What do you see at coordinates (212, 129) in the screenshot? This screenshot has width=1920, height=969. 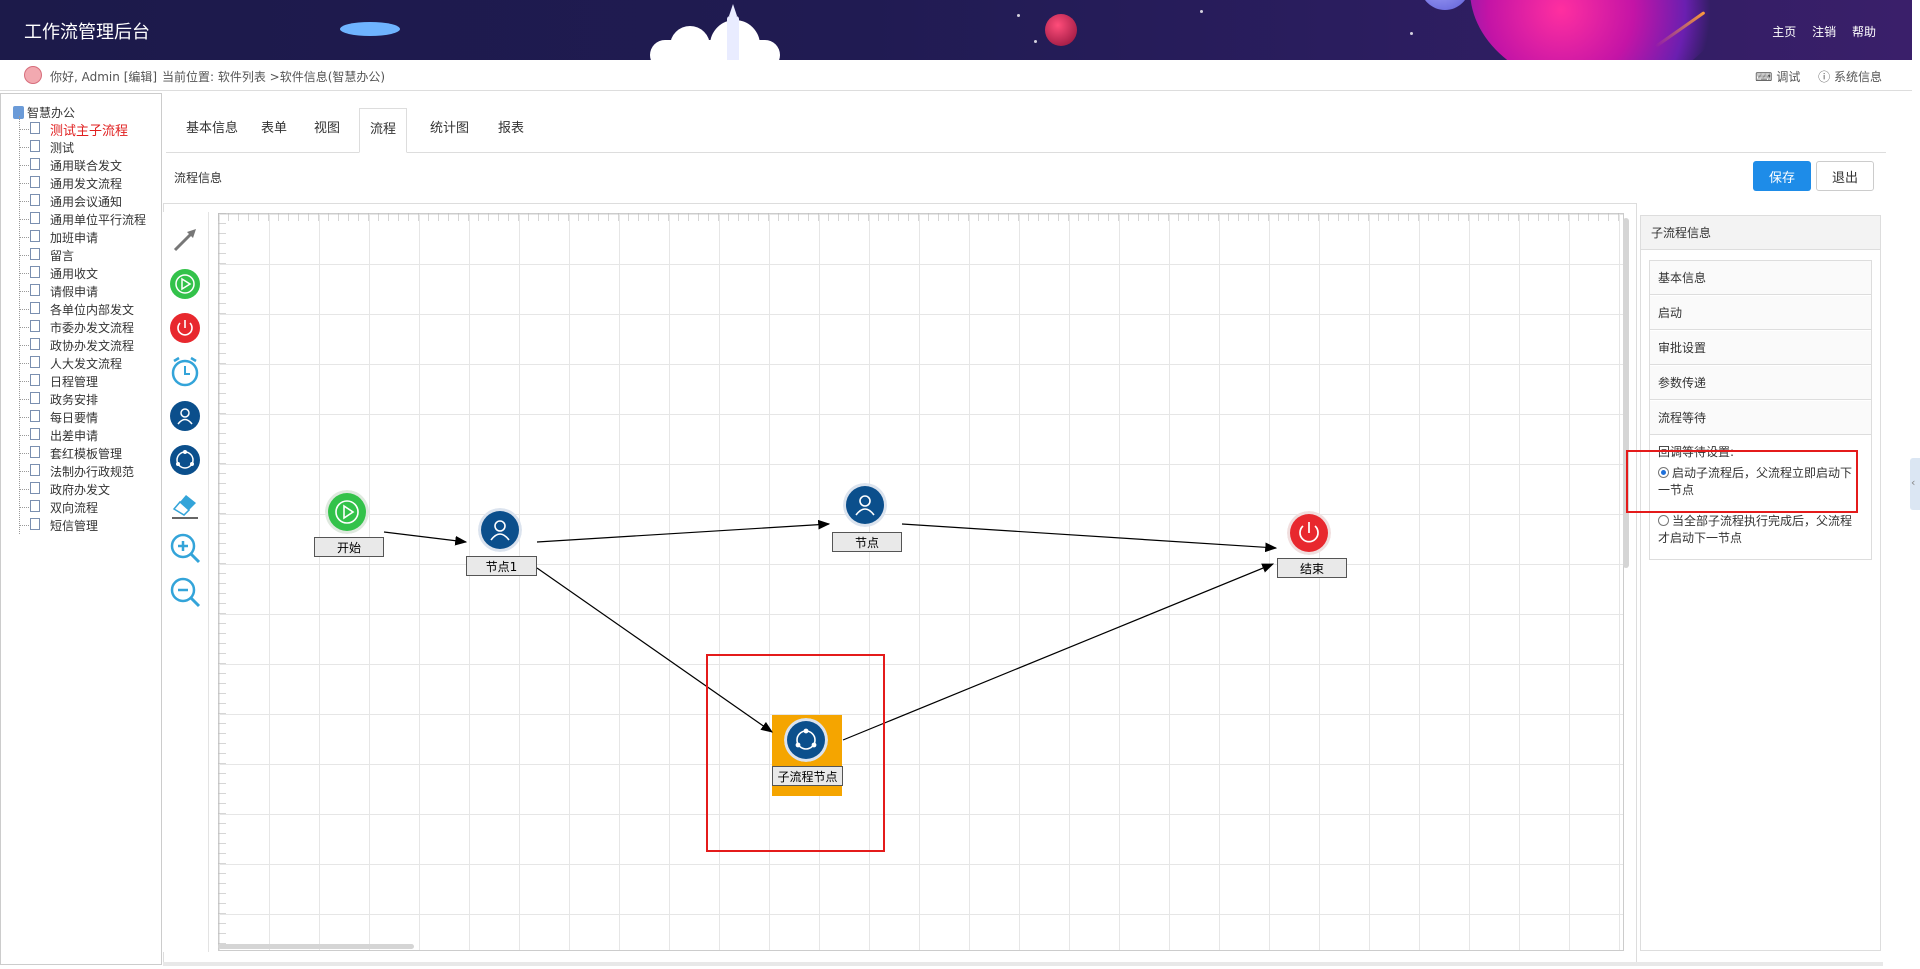 I see `tab-basic-info: 基本信息` at bounding box center [212, 129].